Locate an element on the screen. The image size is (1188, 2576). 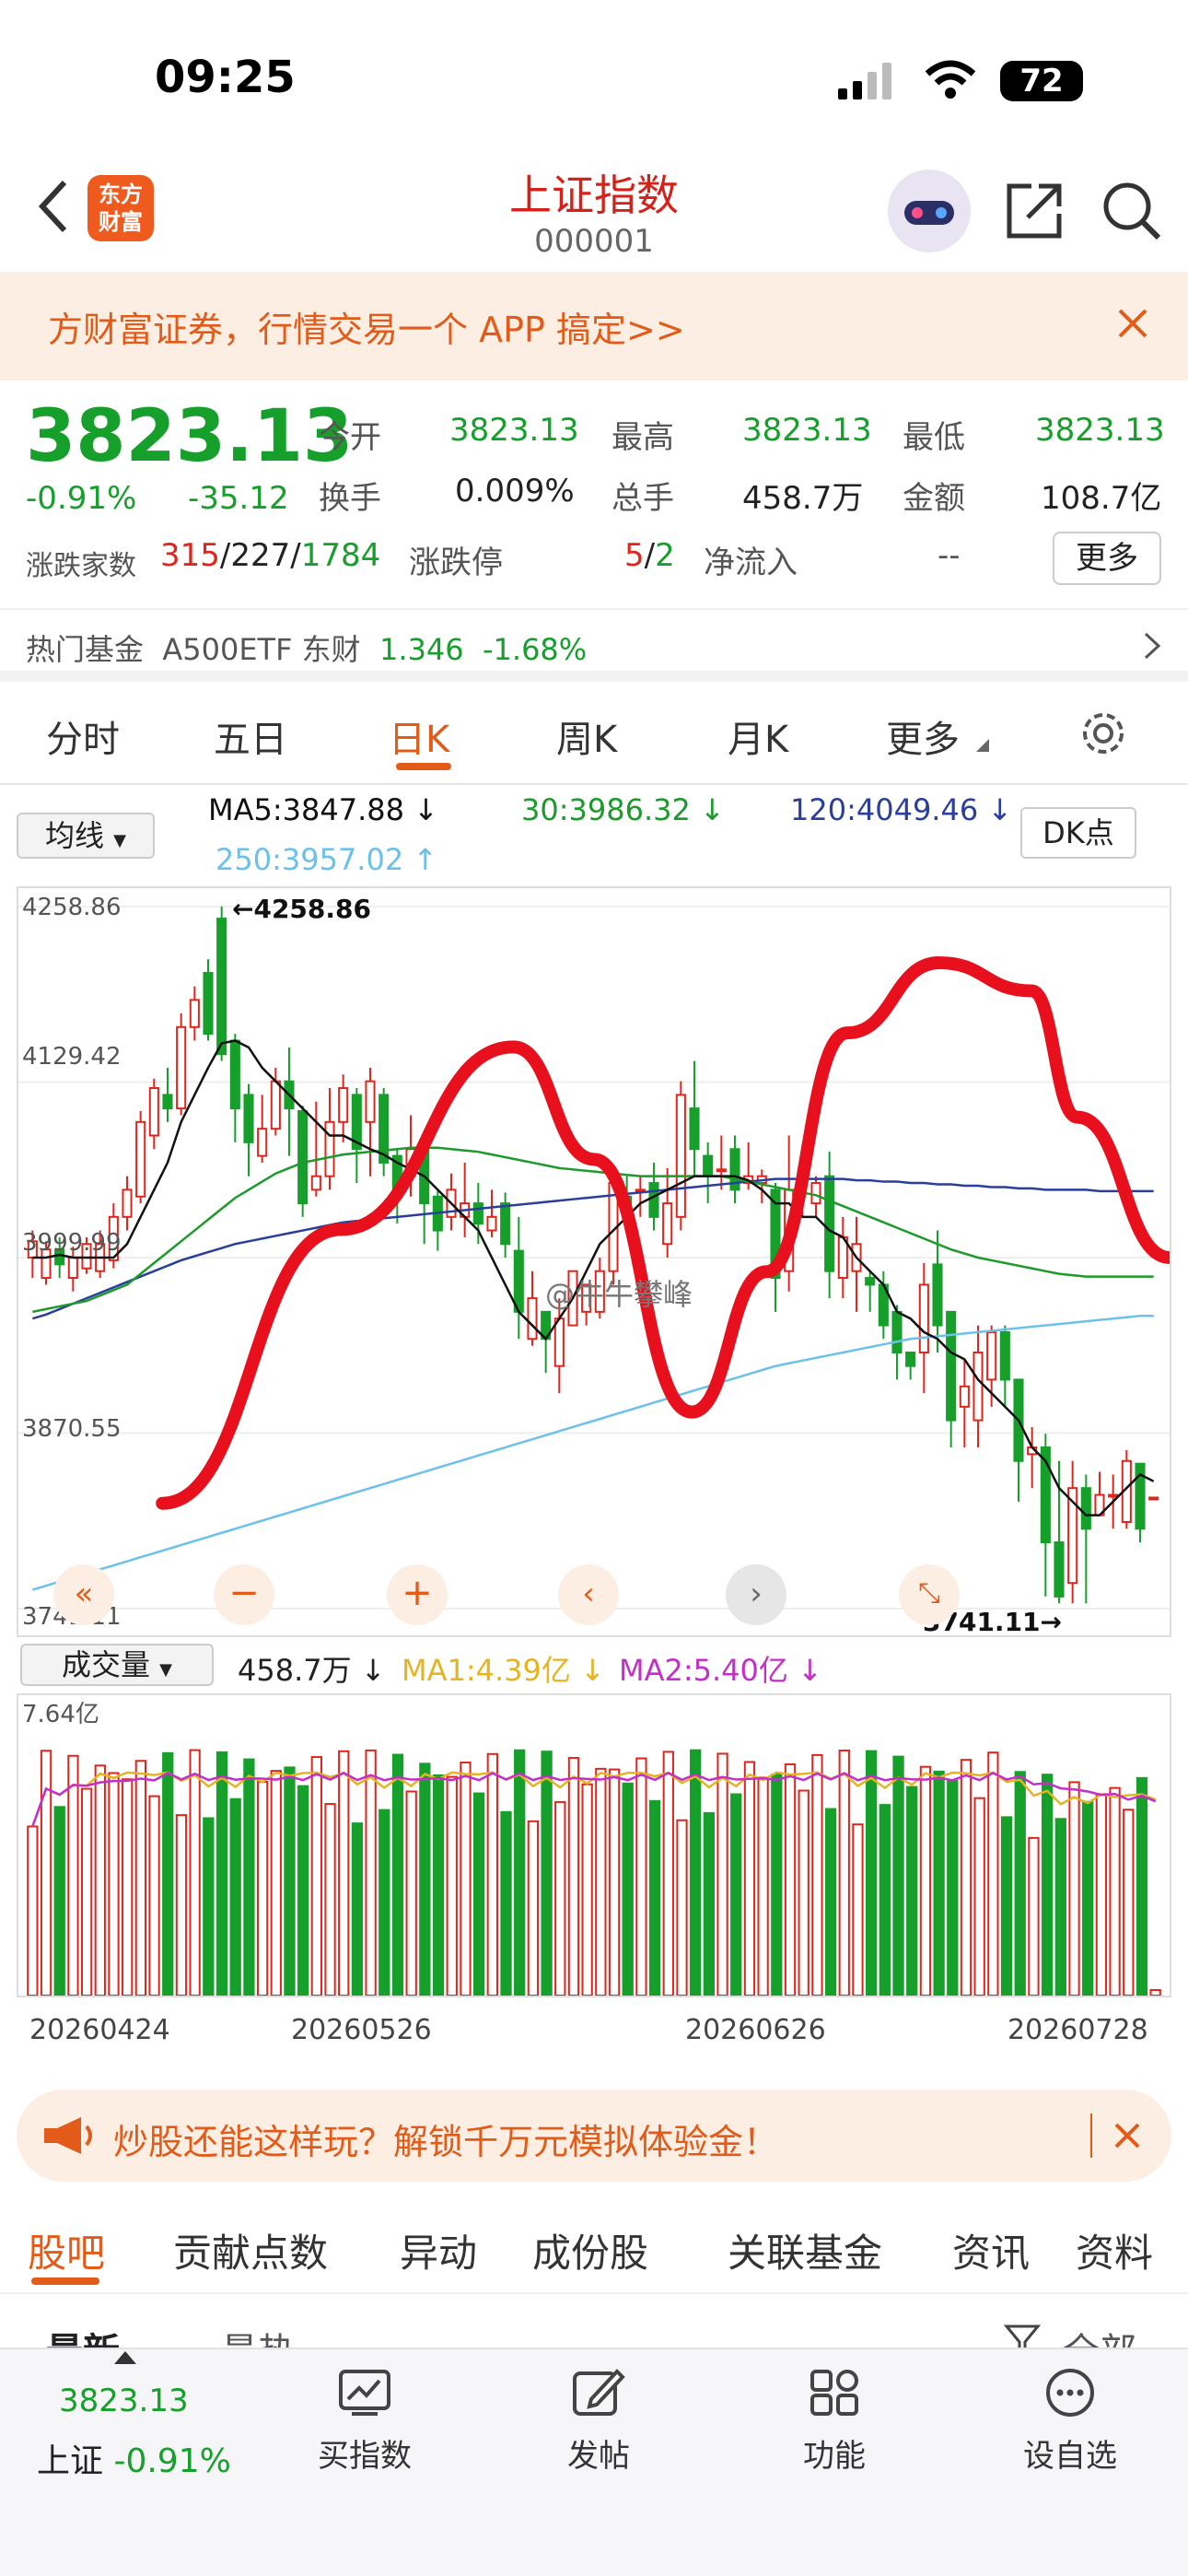
open-label: 今开 is located at coordinates (350, 437).